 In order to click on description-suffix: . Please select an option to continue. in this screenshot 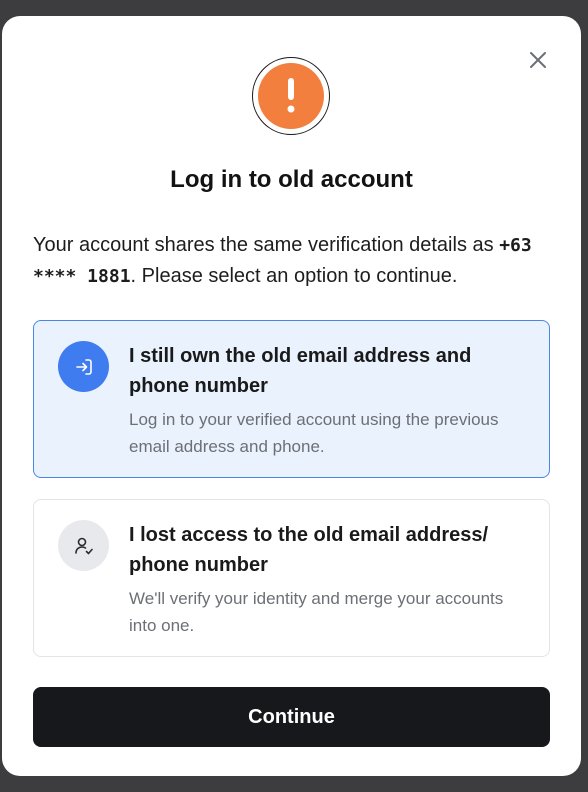, I will do `click(294, 276)`.